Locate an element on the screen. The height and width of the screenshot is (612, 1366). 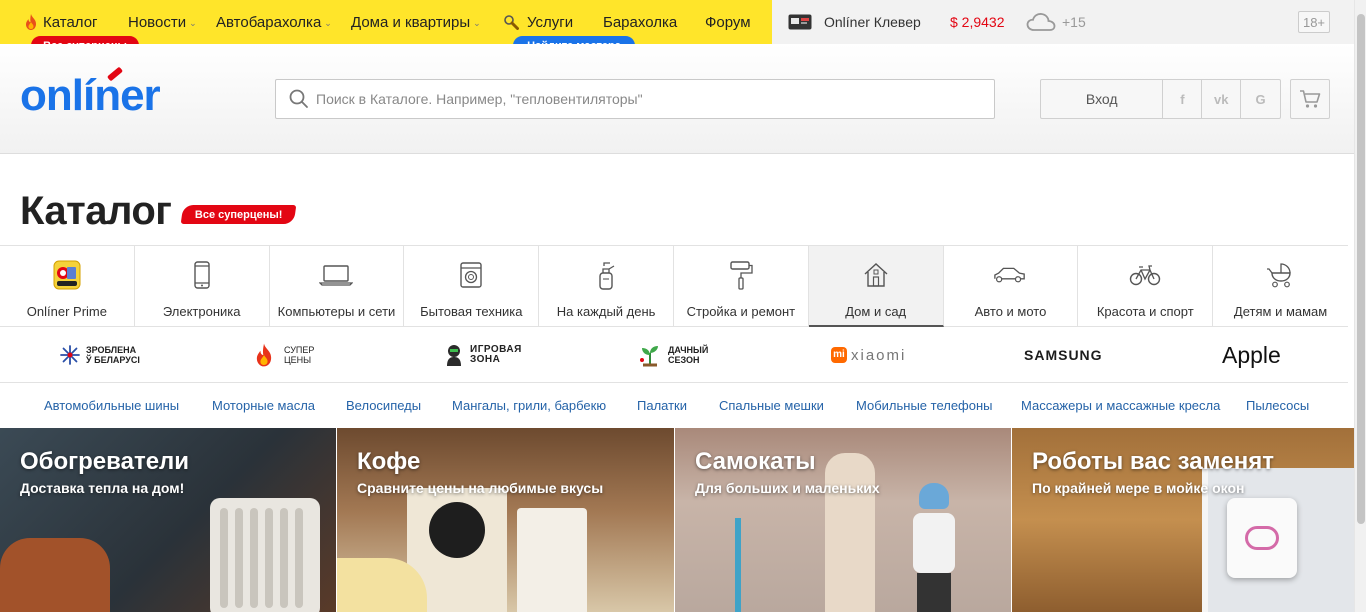
category-label: На каждый день is located at coordinates (606, 311).